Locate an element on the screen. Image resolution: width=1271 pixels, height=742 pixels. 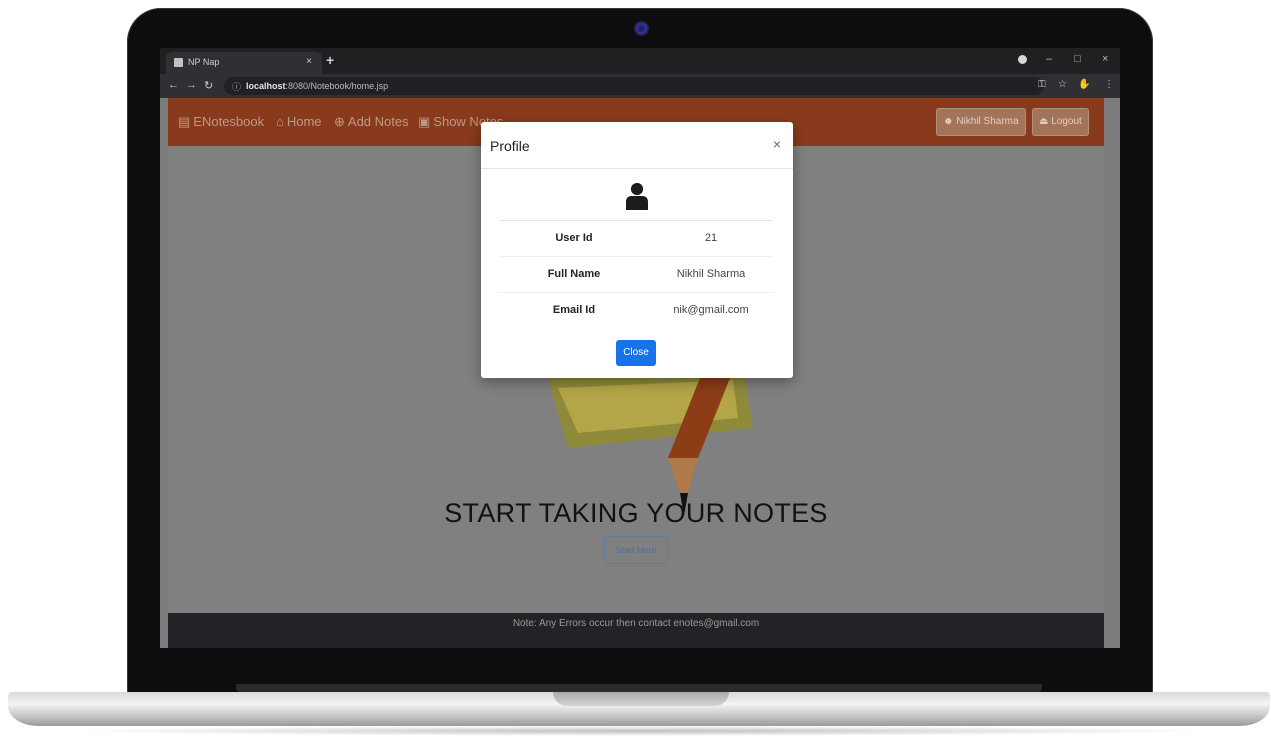
profile-row-full-name: Full Name Nikhil Sharma is located at coordinates (636, 275).